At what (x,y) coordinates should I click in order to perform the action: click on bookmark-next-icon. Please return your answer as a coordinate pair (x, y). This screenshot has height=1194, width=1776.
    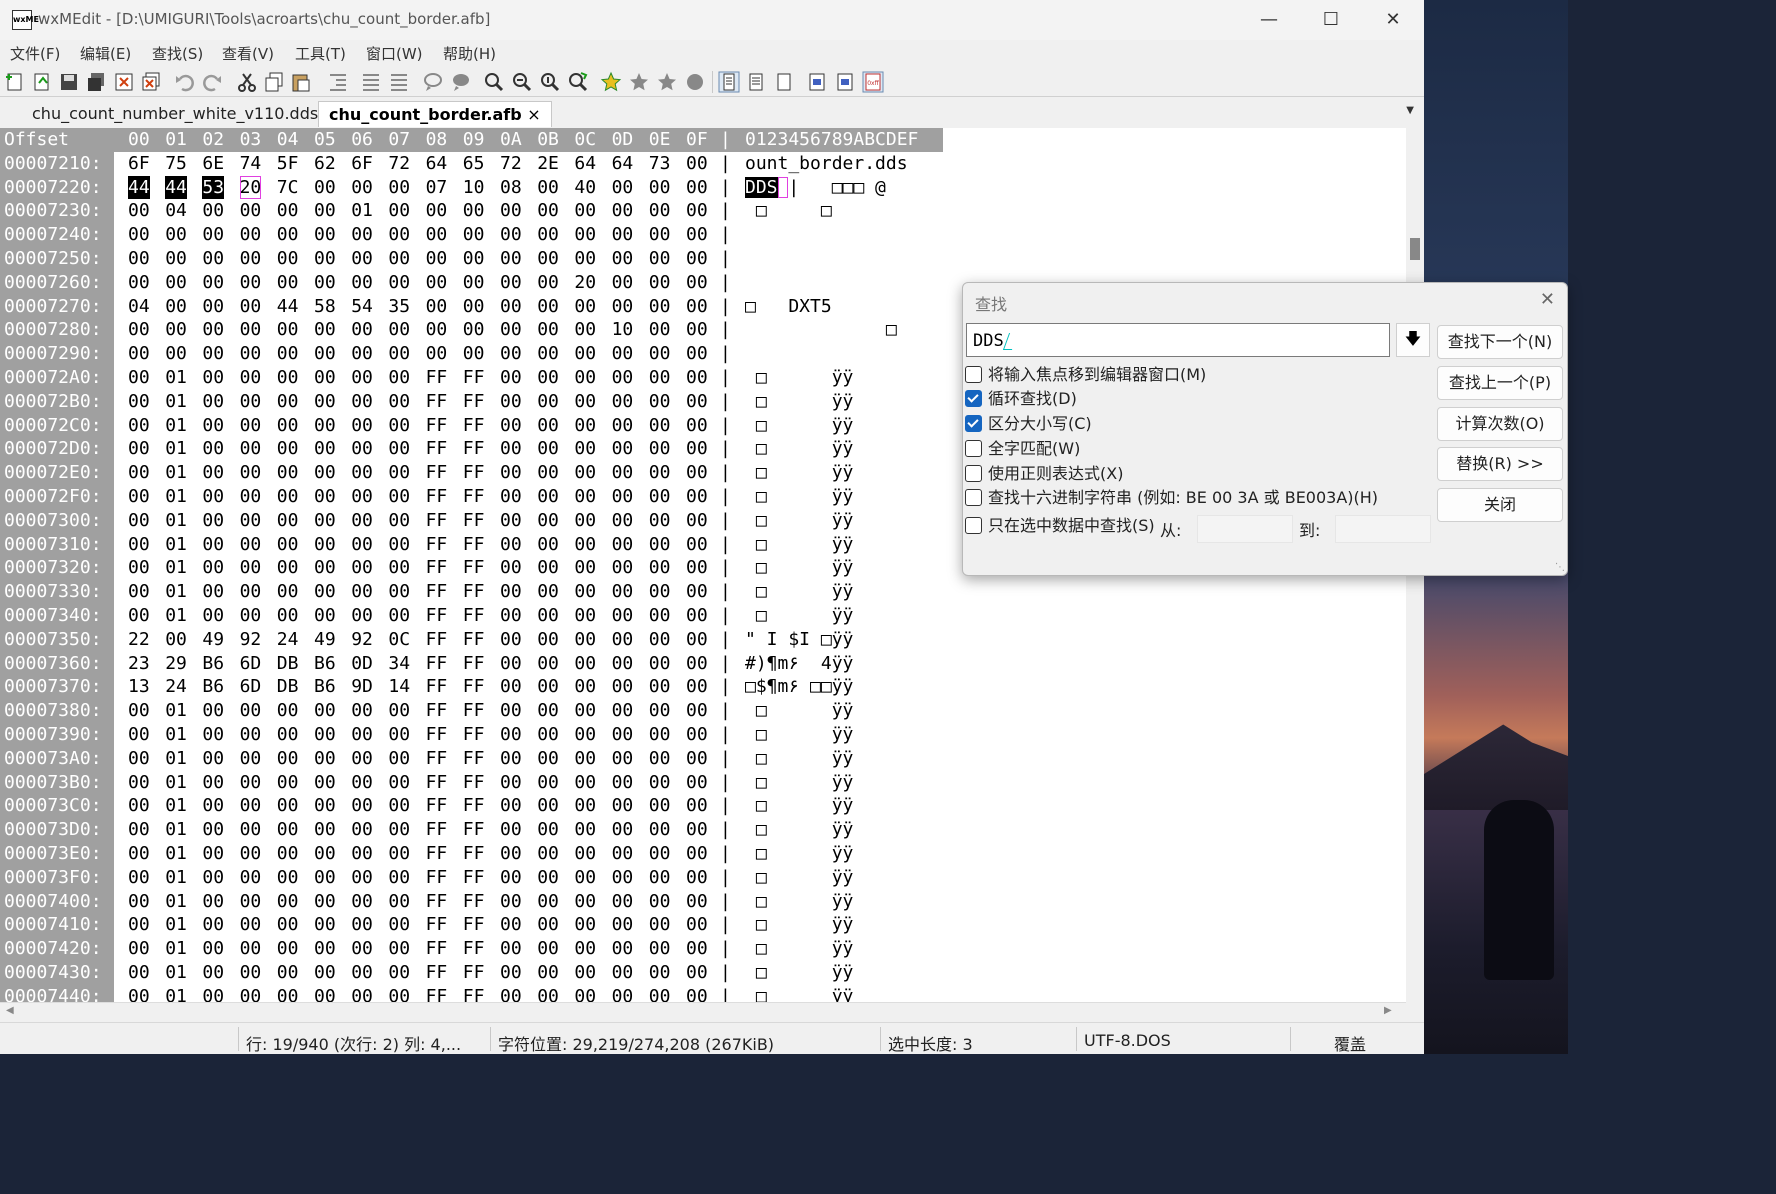
    Looking at the image, I should click on (639, 82).